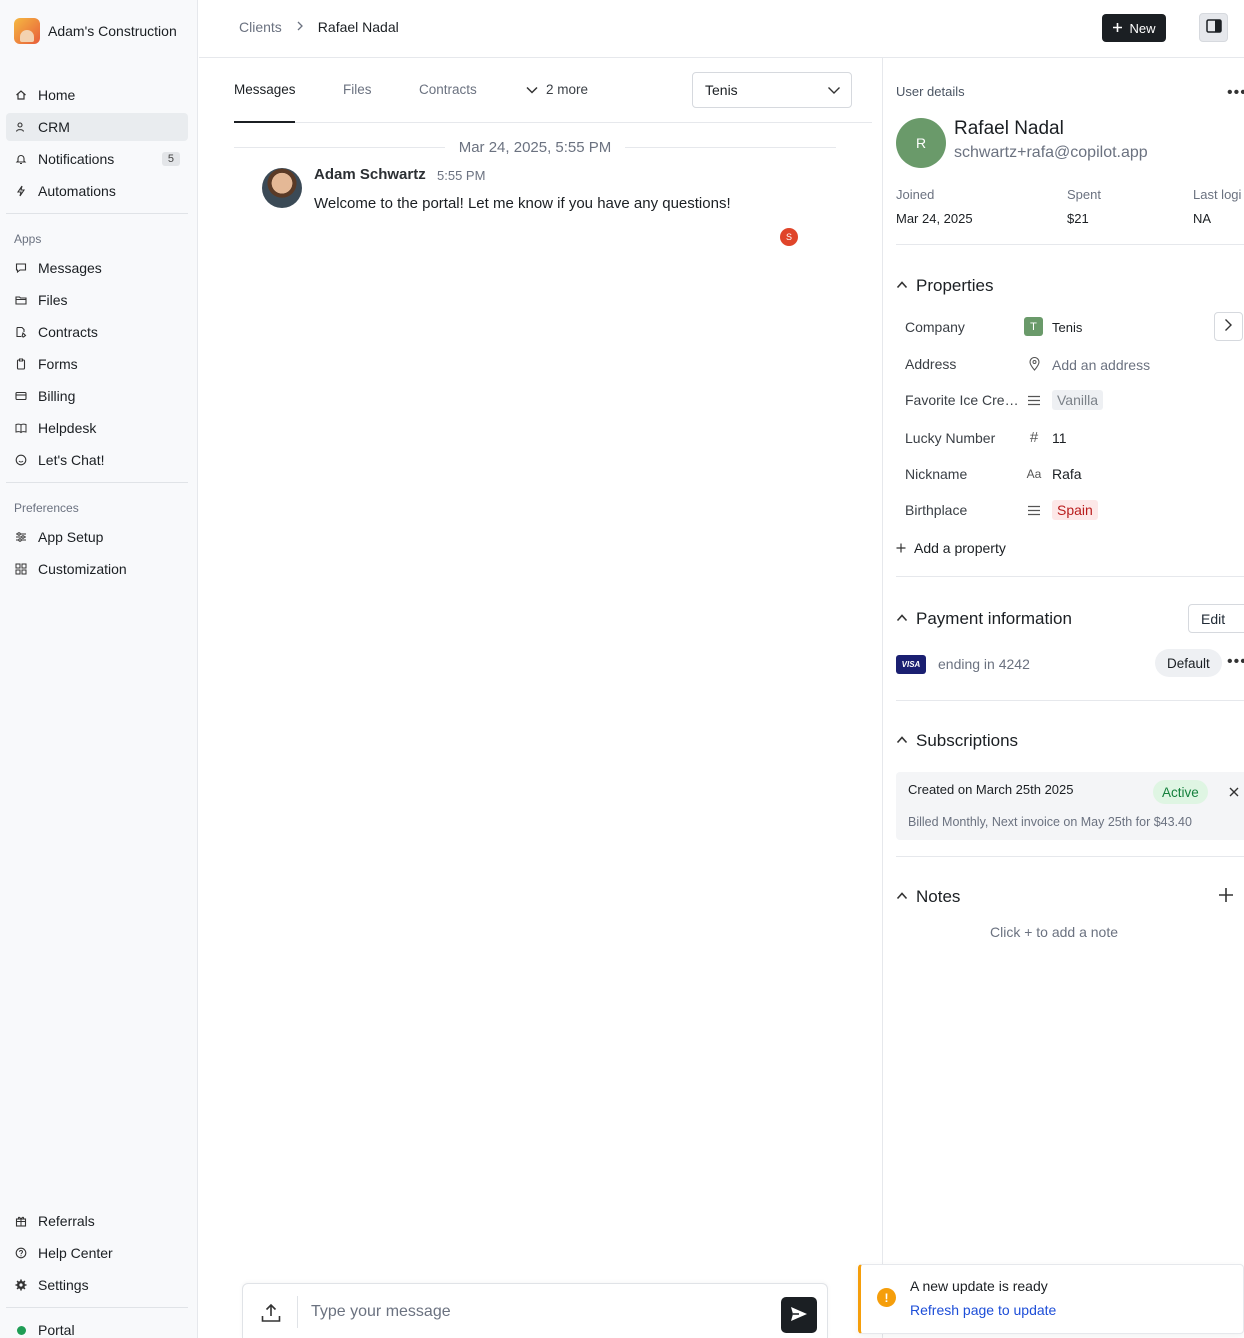  What do you see at coordinates (21, 396) in the screenshot?
I see `credit-card-icon` at bounding box center [21, 396].